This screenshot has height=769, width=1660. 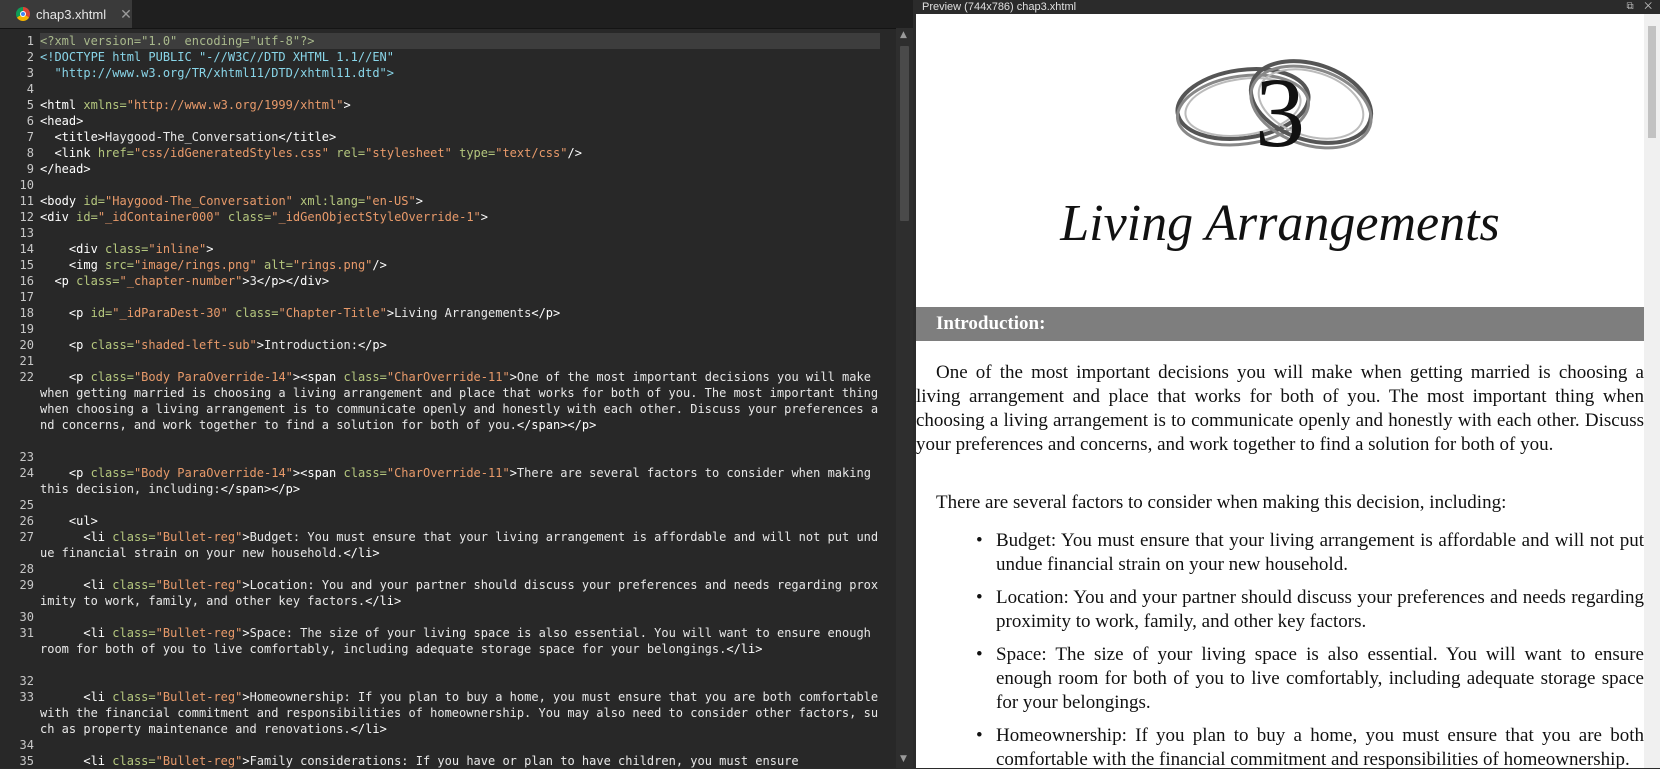 What do you see at coordinates (1641, 7) in the screenshot?
I see `window-buttons: ⧉ ✕` at bounding box center [1641, 7].